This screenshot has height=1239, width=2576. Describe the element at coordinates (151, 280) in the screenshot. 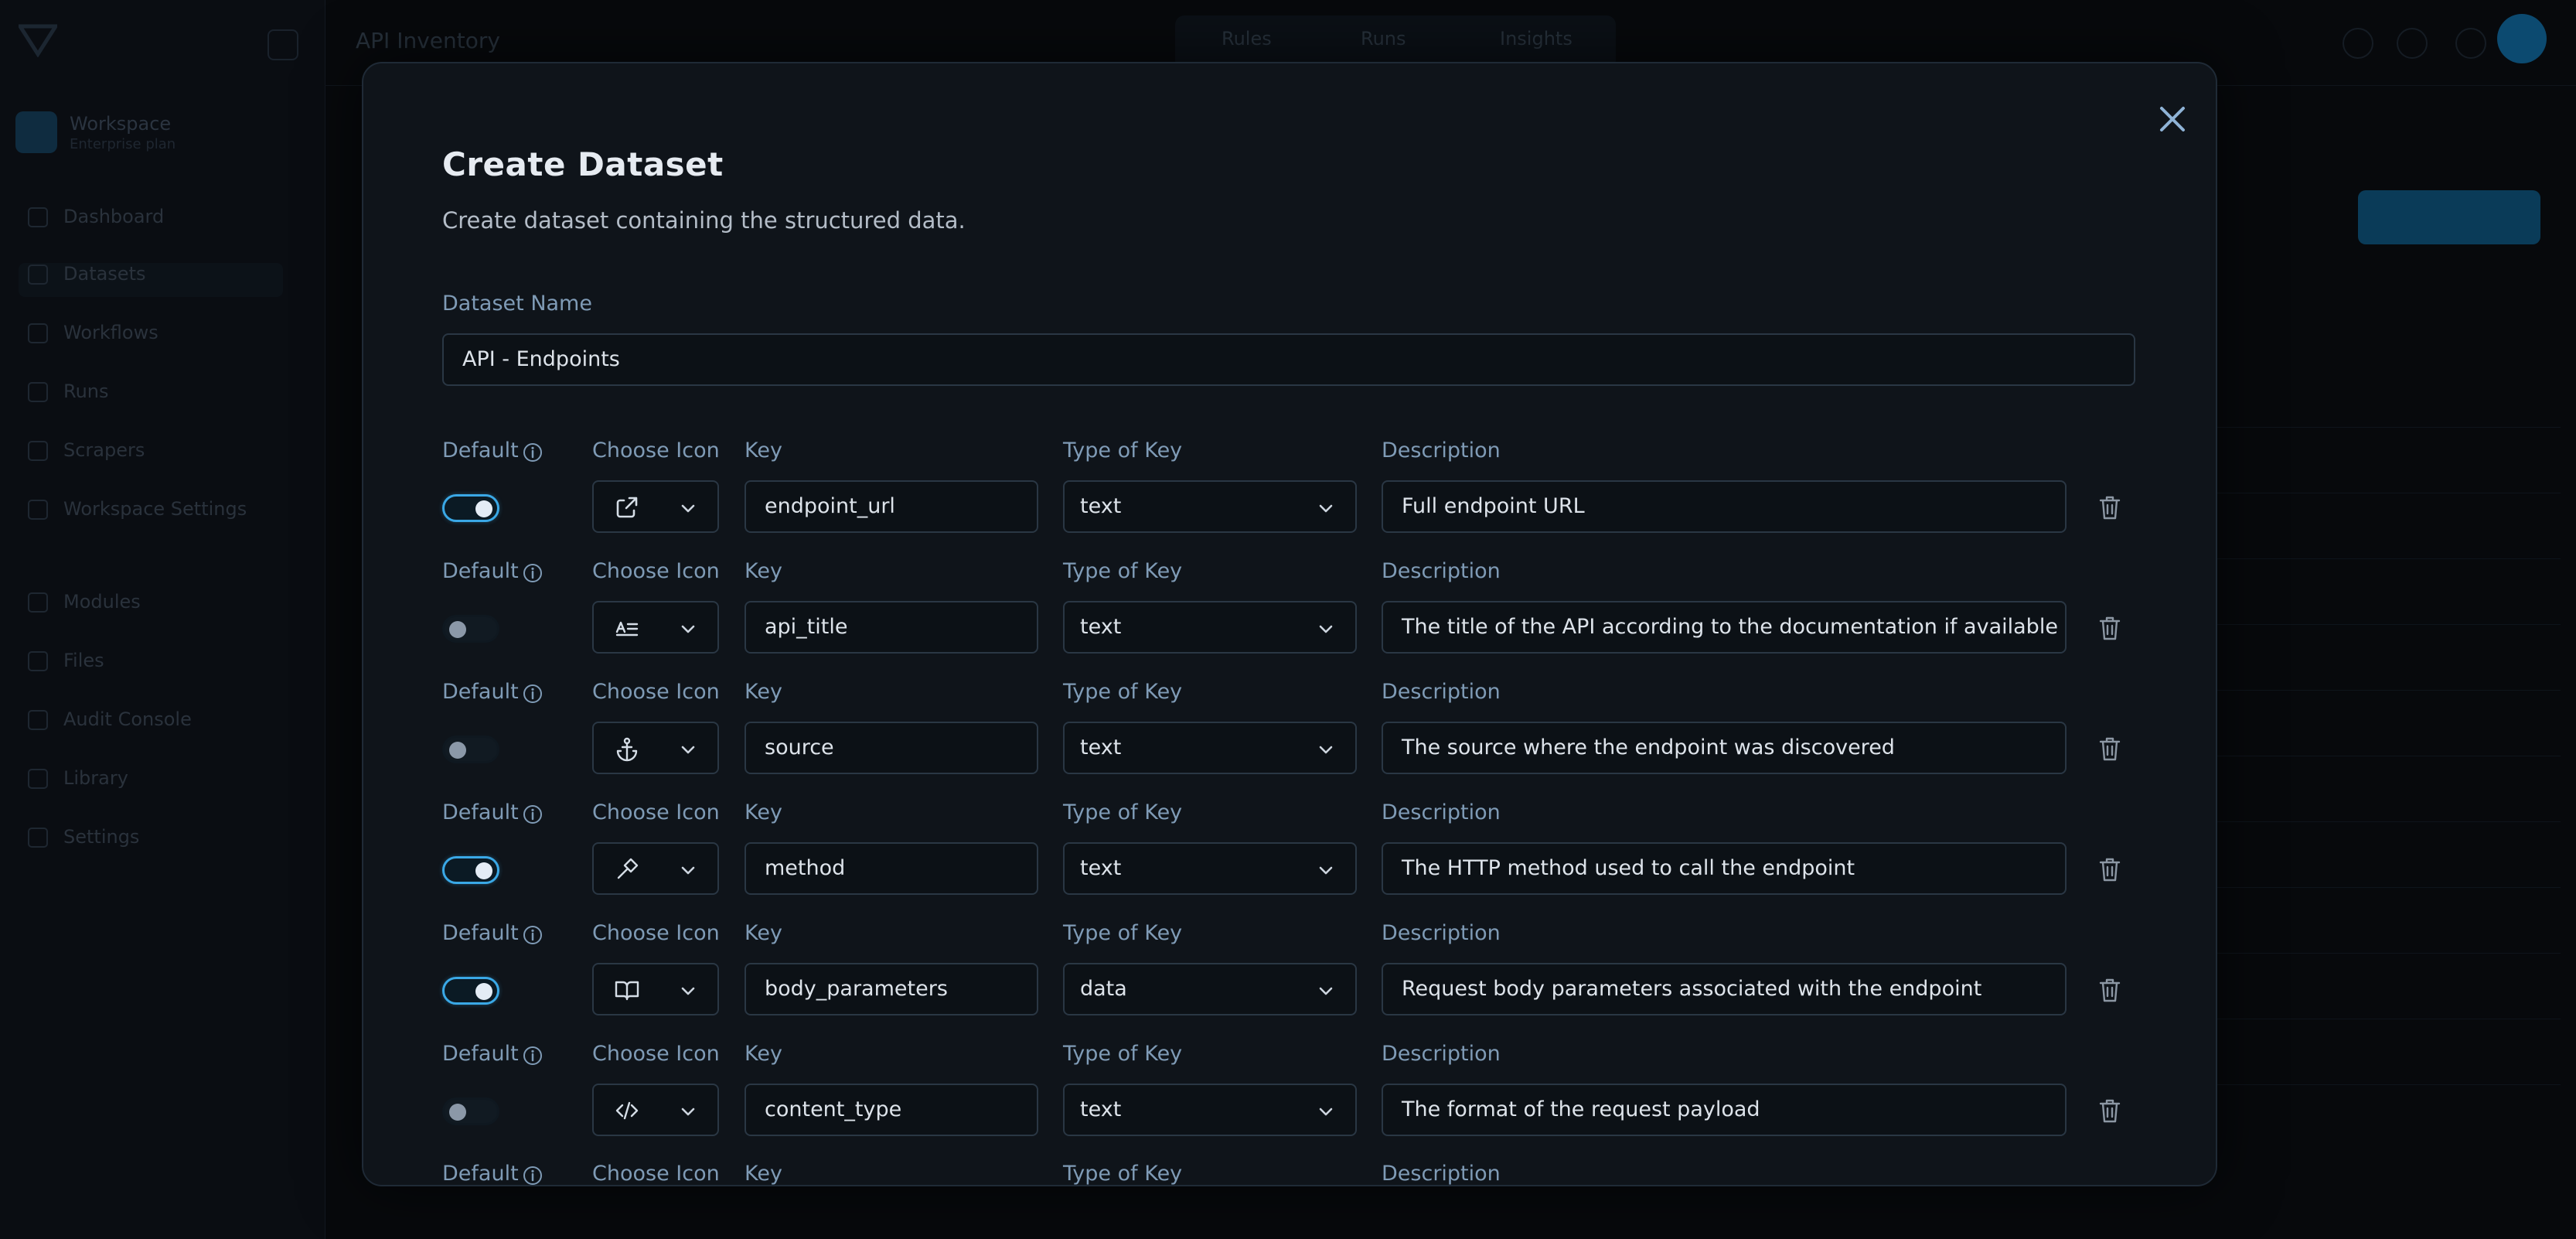

I see `sidebar-item-datasets: Datasets` at that location.